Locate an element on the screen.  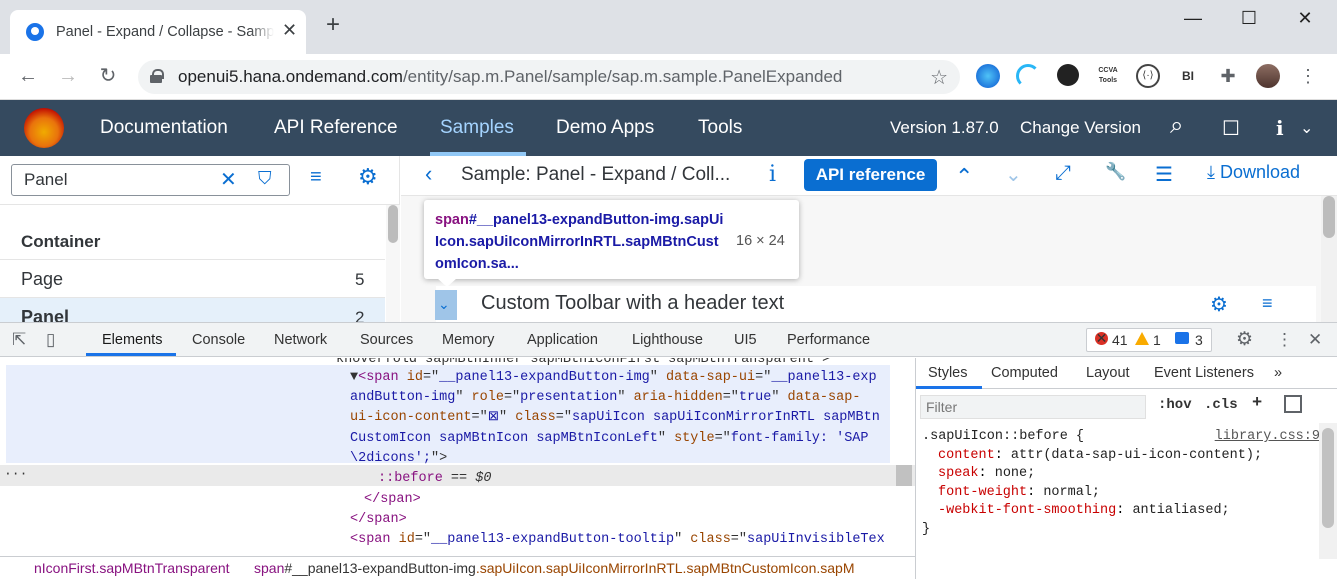
wrench-icon: 🔧 is located at coordinates (1115, 172).